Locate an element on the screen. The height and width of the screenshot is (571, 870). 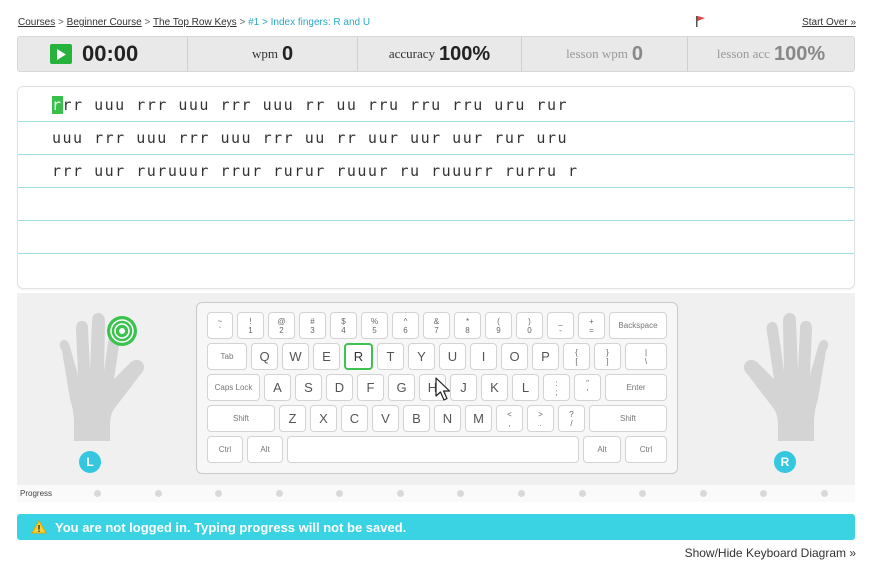
key-period: >. is located at coordinates (540, 418).